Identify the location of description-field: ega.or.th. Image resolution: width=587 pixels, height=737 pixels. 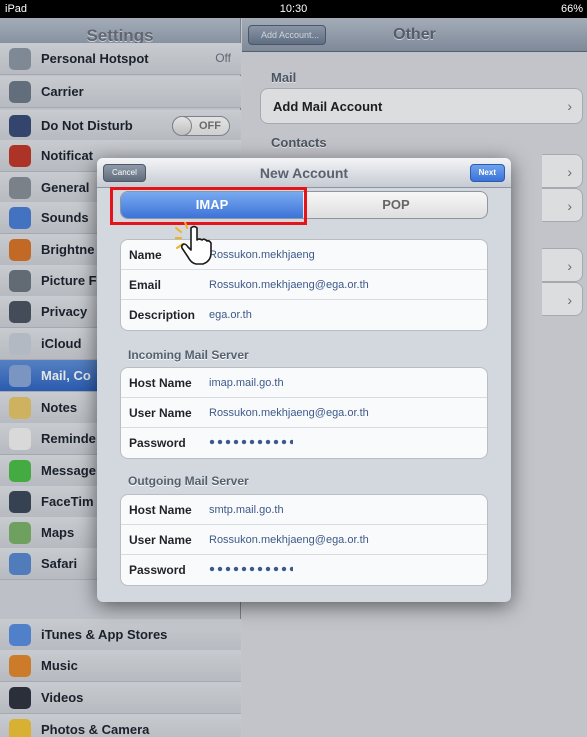
(230, 315).